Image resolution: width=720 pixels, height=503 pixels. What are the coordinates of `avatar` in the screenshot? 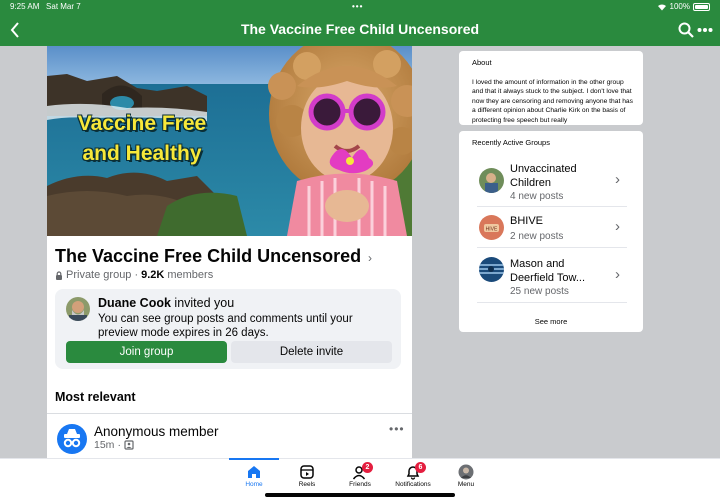 It's located at (78, 309).